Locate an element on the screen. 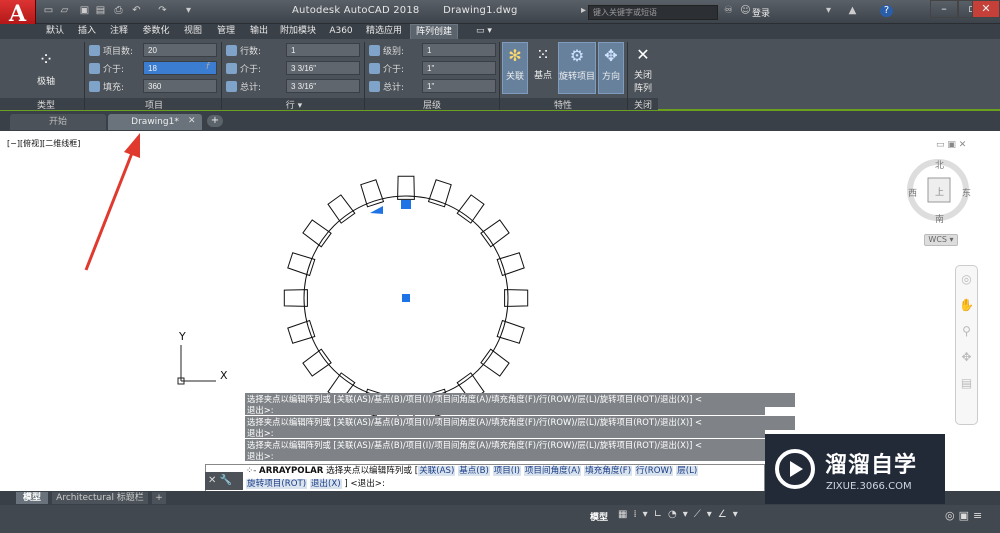 The height and width of the screenshot is (533, 1000). zoom-icon: ⚲ is located at coordinates (966, 331).